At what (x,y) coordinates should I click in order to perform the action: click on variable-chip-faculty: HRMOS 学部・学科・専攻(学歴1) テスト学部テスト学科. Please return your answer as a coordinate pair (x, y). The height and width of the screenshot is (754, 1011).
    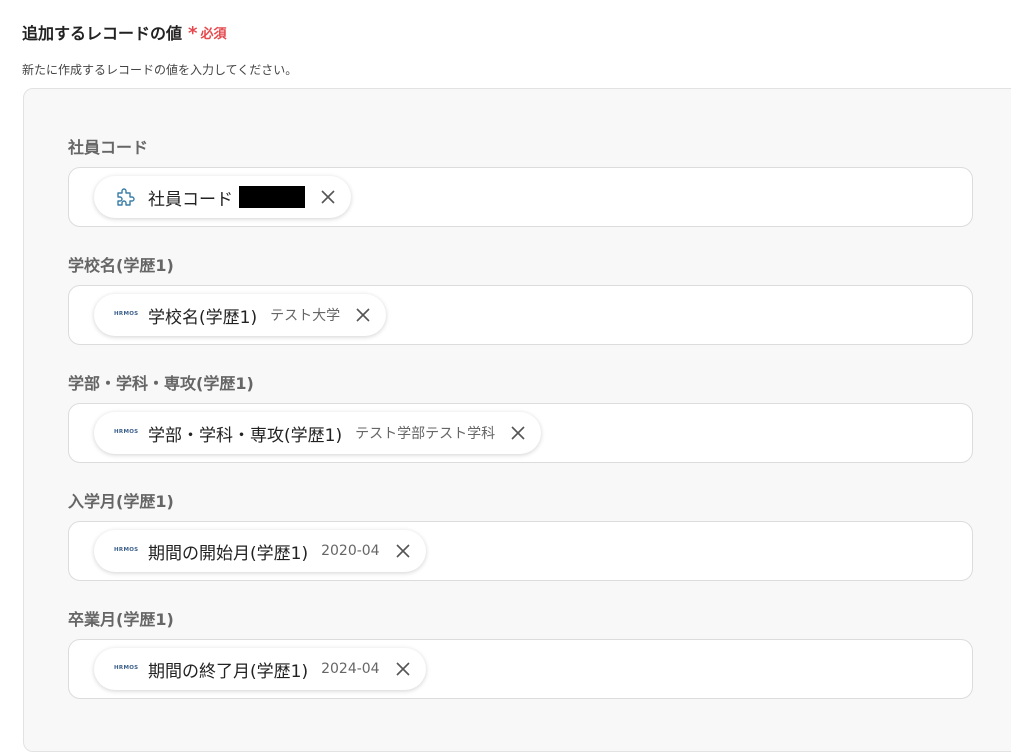
    Looking at the image, I should click on (318, 433).